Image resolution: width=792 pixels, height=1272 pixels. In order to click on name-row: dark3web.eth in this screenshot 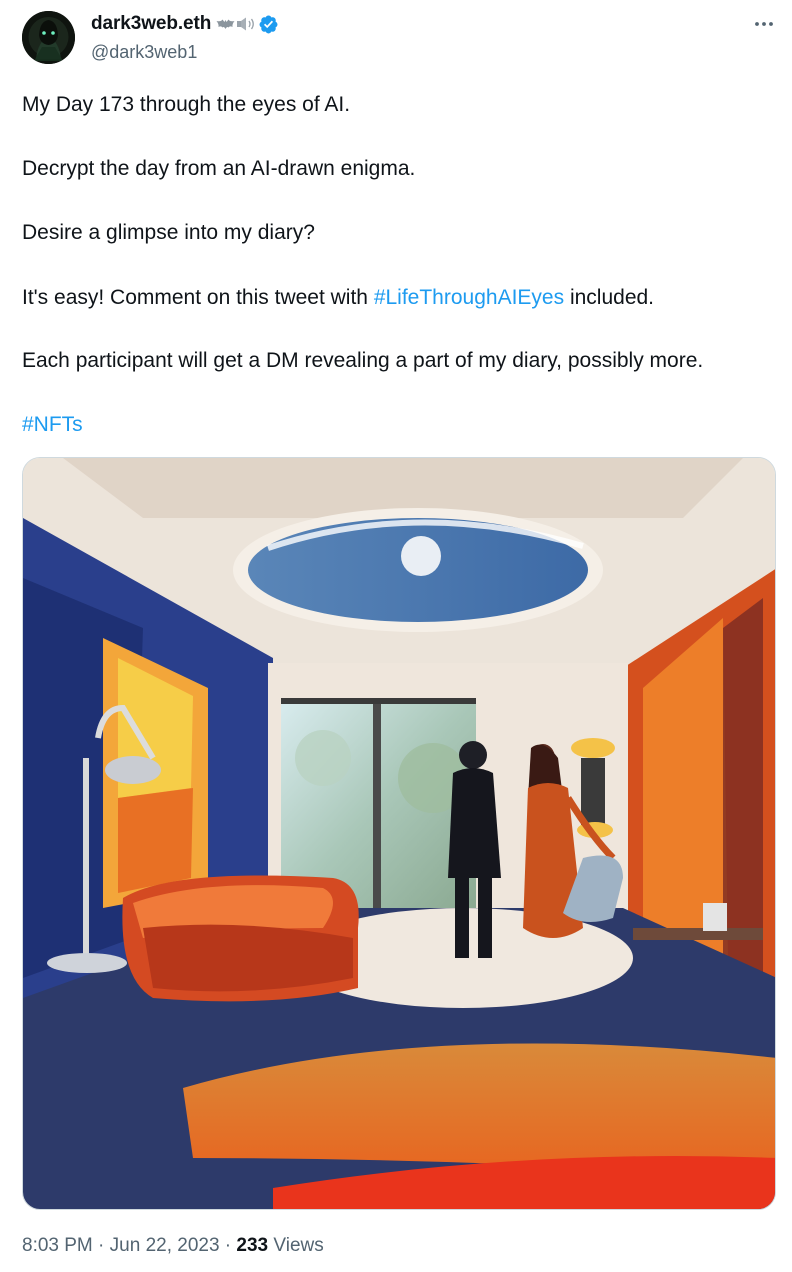, I will do `click(185, 24)`.